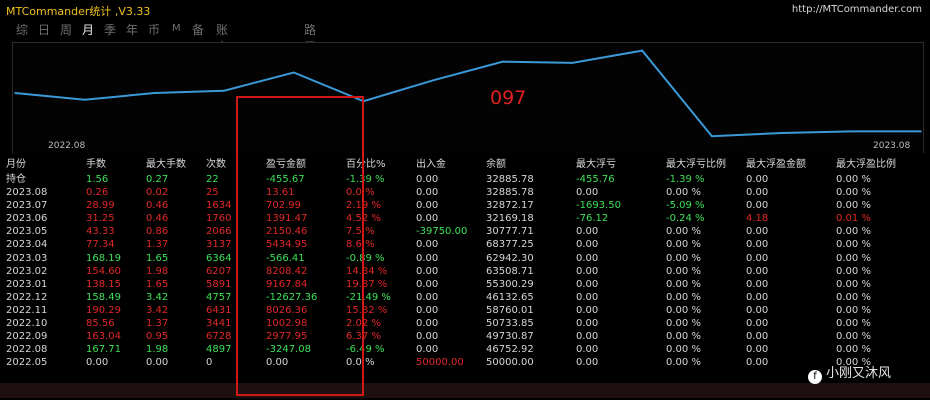 This screenshot has width=930, height=400. I want to click on cell-month: 2023.02, so click(27, 271).